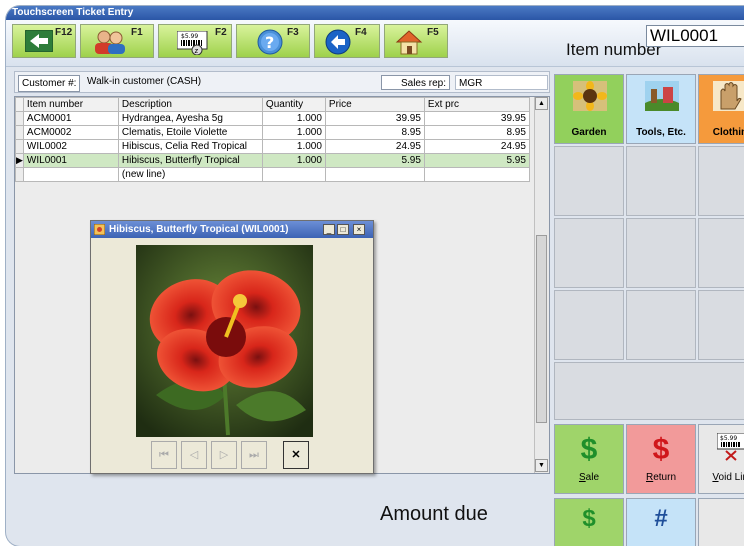 This screenshot has height=546, width=744. Describe the element at coordinates (375, 13) in the screenshot. I see `window-title: Touchscreen Ticket Entry` at that location.